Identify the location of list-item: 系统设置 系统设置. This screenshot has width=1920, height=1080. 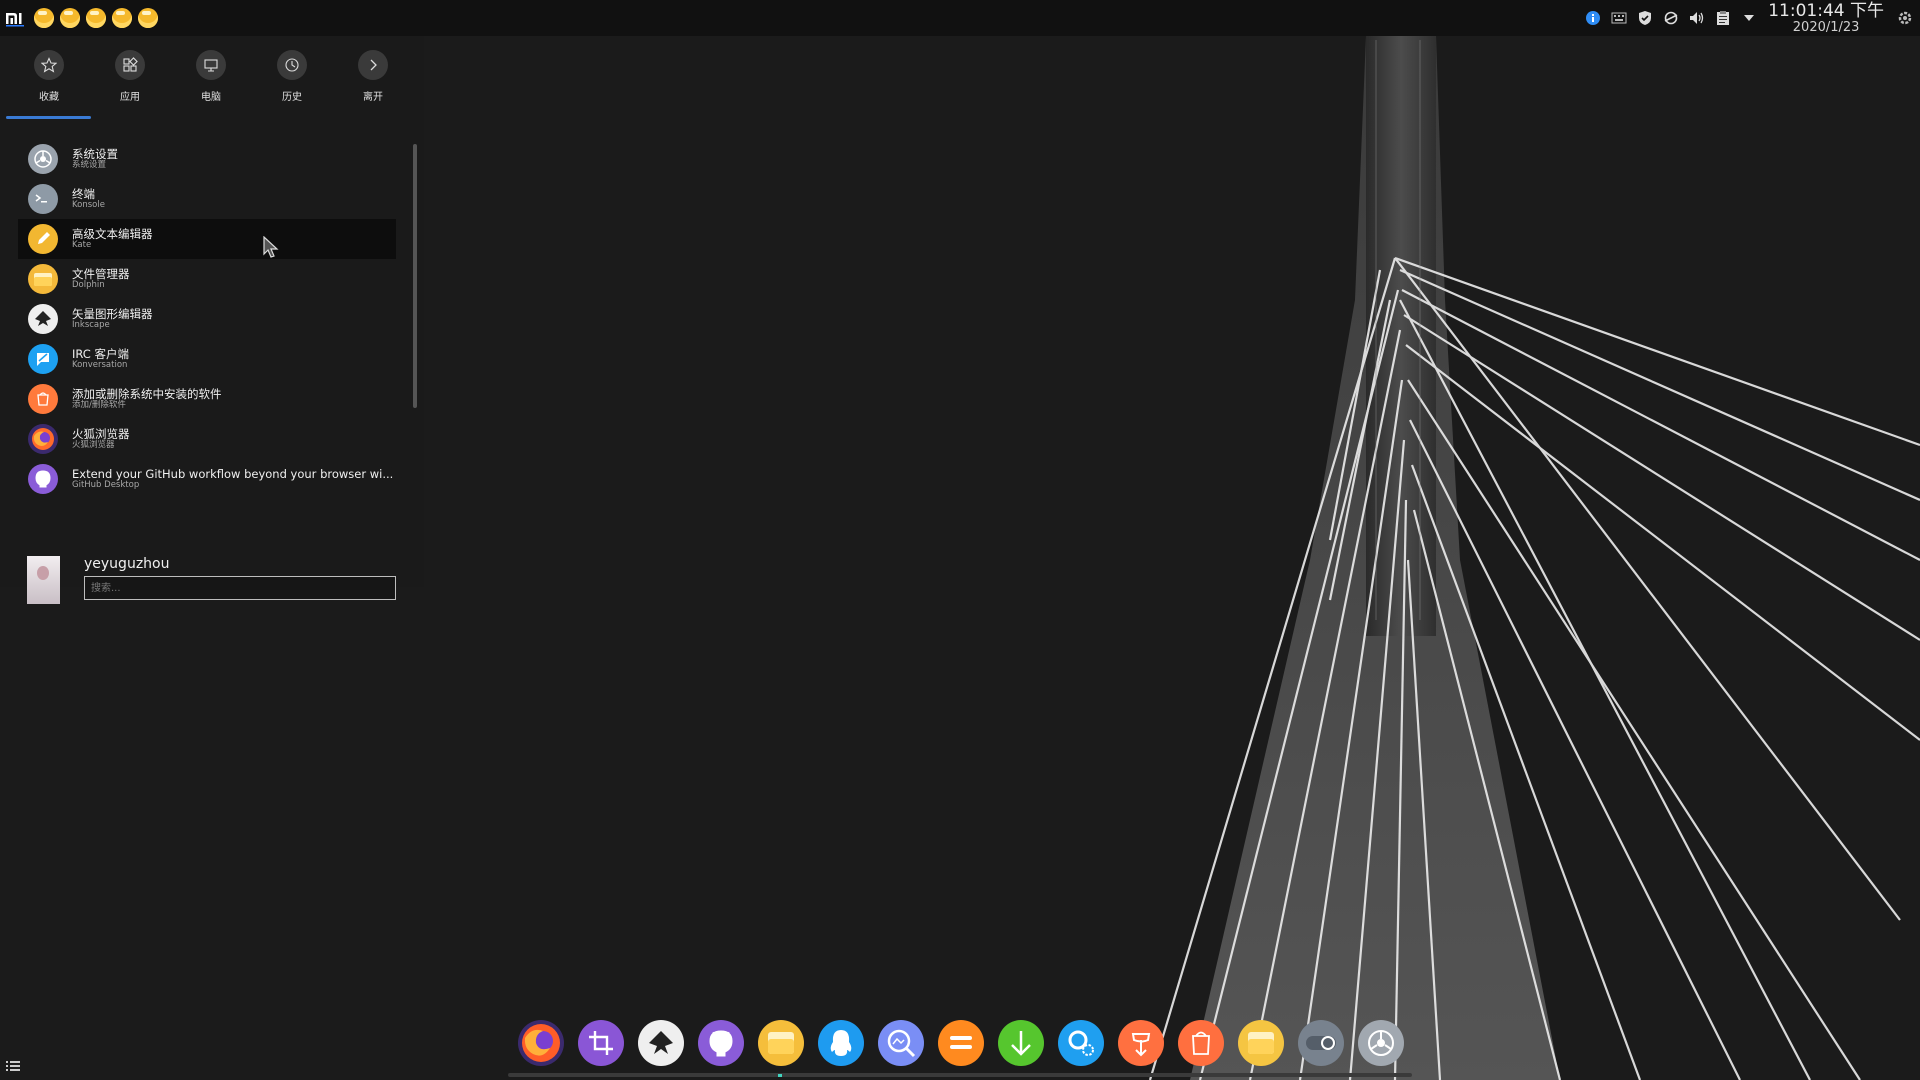
(207, 159).